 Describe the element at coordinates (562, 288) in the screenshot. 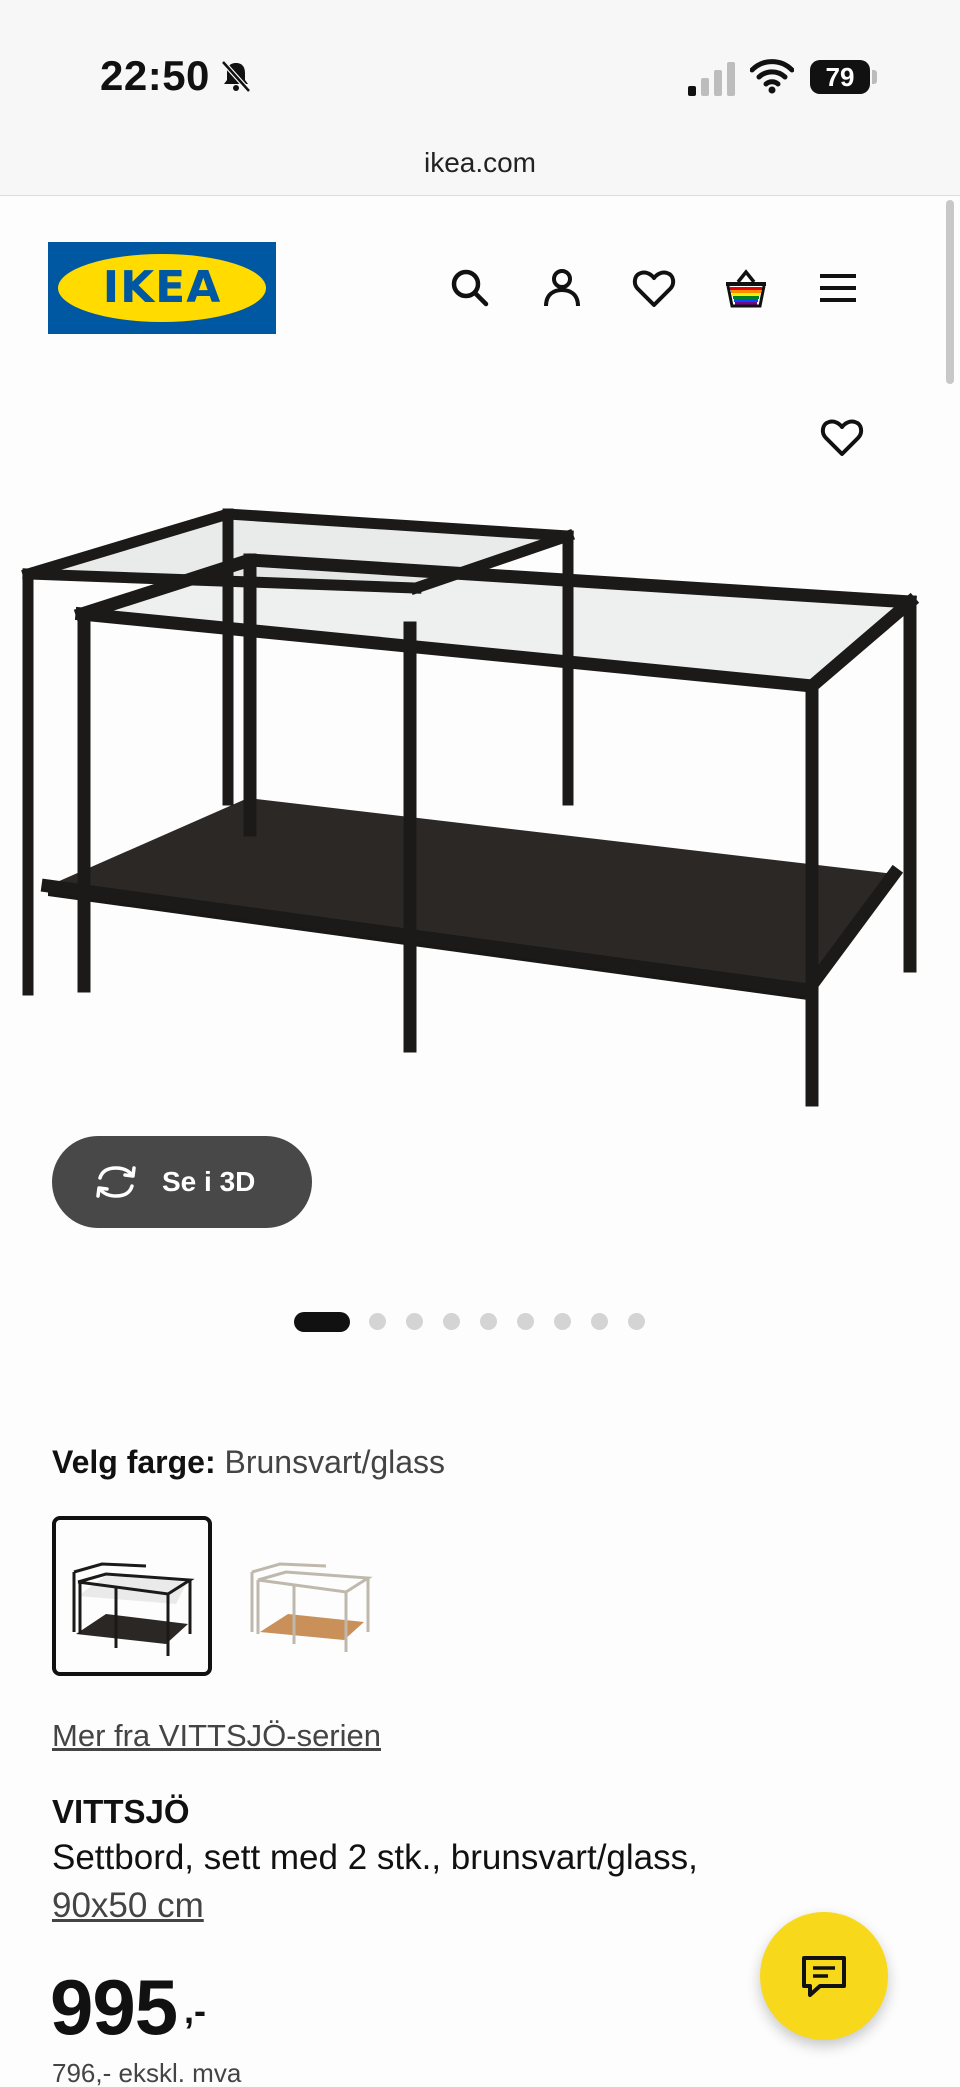

I see `profile-icon` at that location.